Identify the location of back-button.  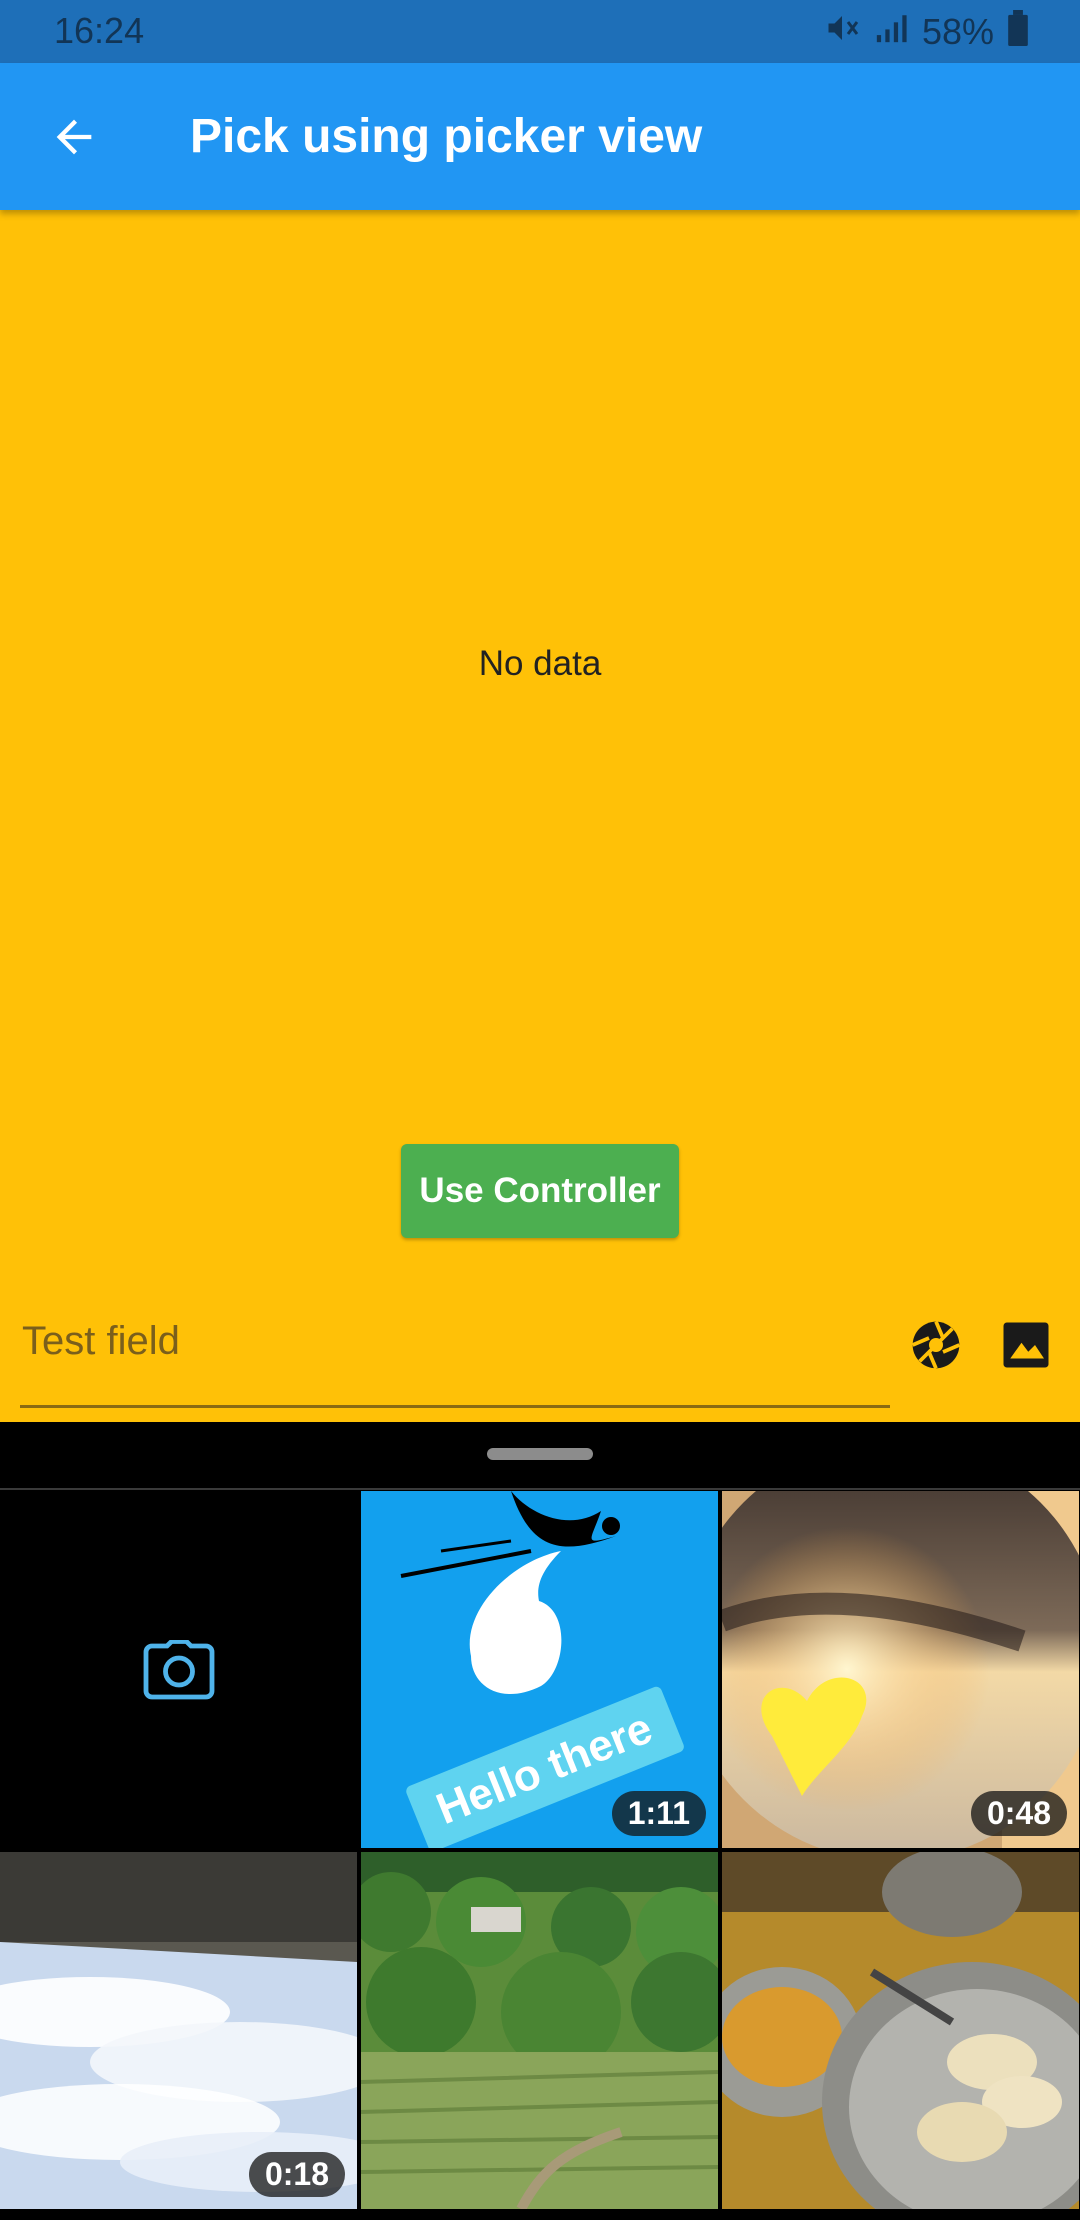
(74, 137).